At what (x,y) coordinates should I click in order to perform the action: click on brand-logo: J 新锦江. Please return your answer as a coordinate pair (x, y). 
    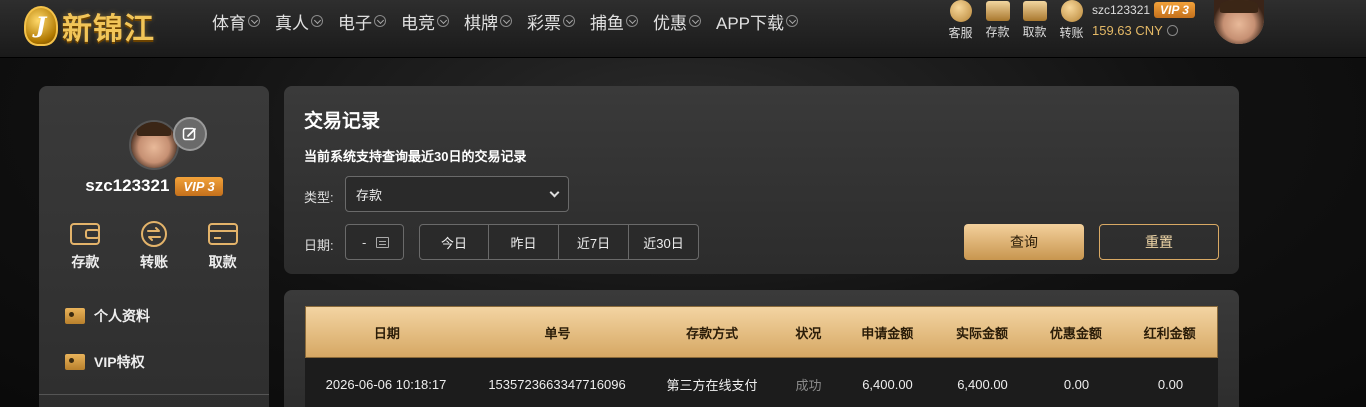
    Looking at the image, I should click on (89, 26).